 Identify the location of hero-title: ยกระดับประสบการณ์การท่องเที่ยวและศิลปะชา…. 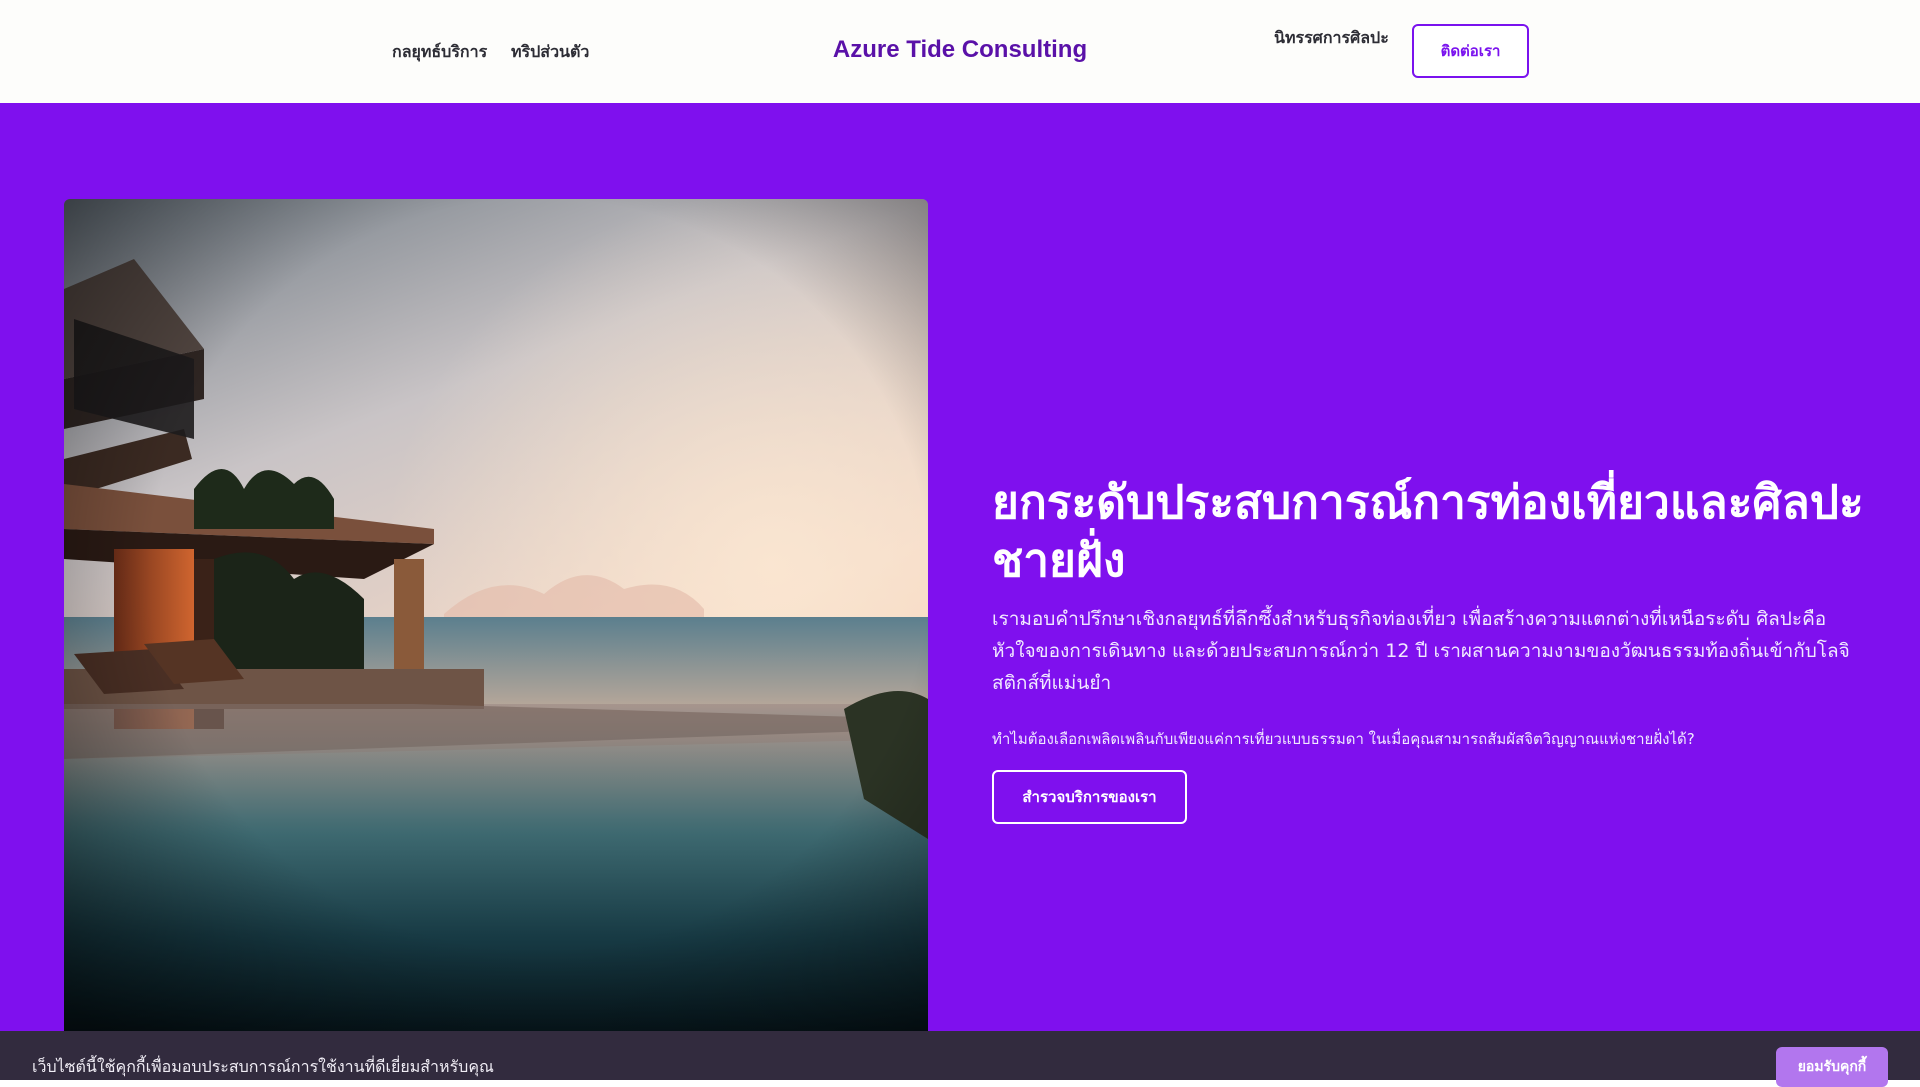
(1428, 530).